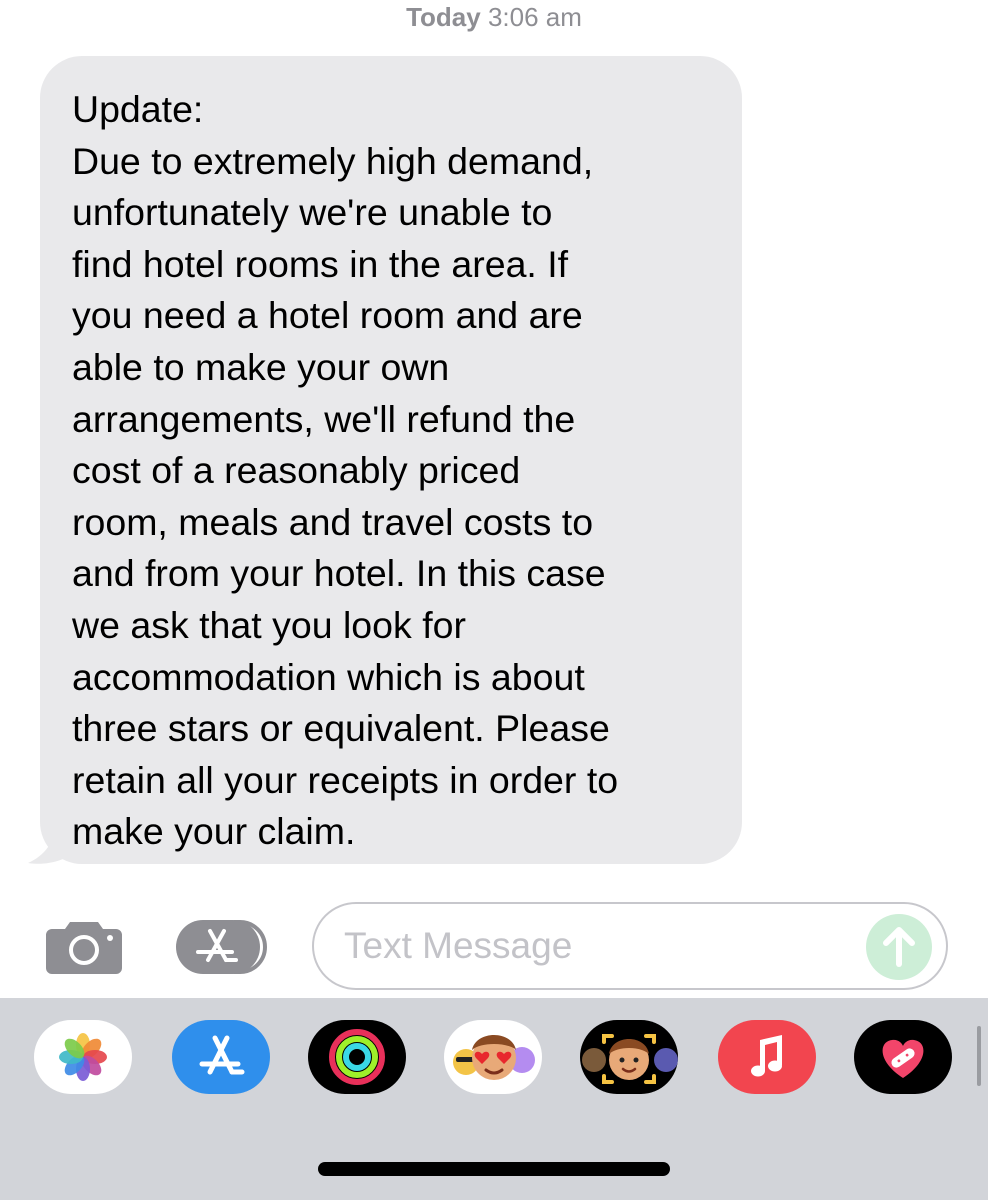  I want to click on message-composer, so click(494, 946).